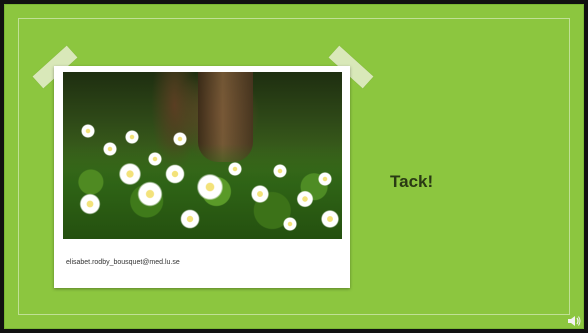 The height and width of the screenshot is (333, 588). What do you see at coordinates (574, 321) in the screenshot?
I see `speaker-icon` at bounding box center [574, 321].